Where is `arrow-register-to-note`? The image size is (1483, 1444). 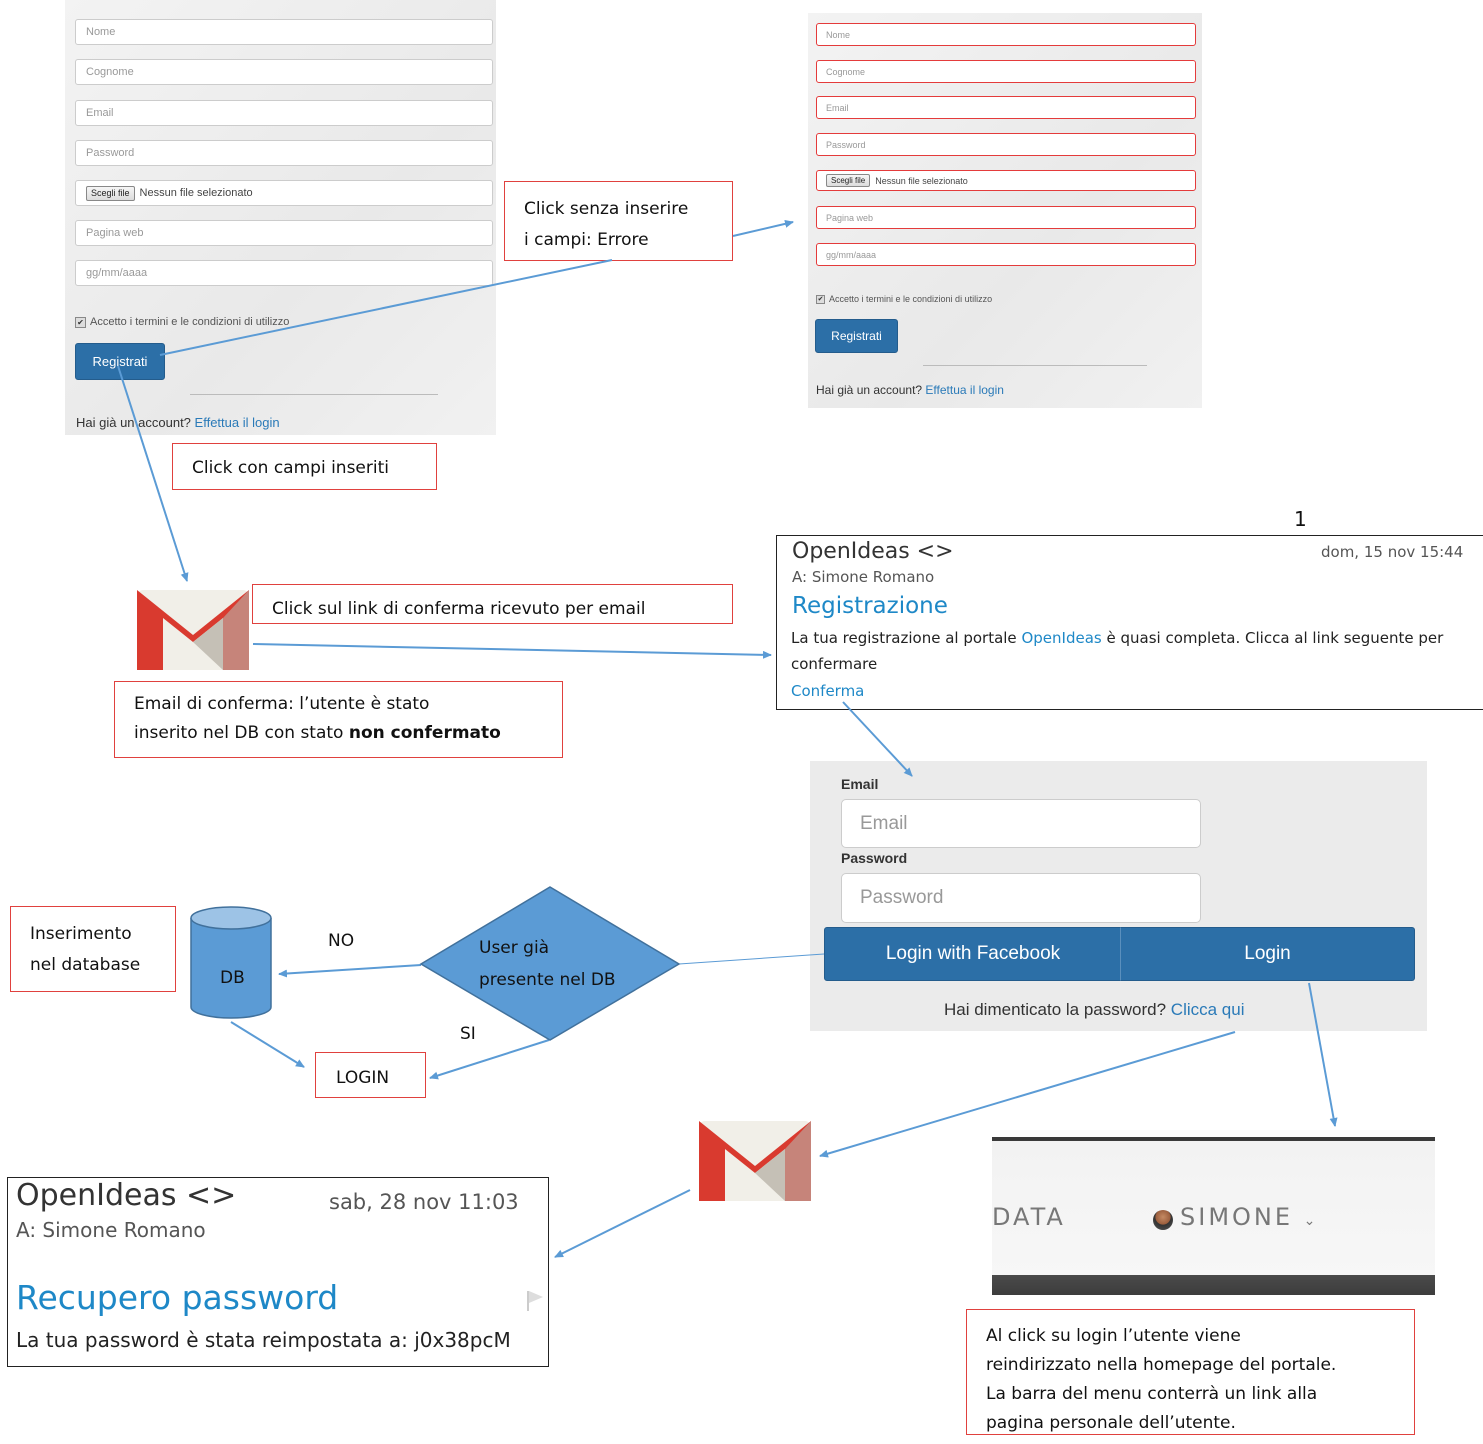 arrow-register-to-note is located at coordinates (386, 307).